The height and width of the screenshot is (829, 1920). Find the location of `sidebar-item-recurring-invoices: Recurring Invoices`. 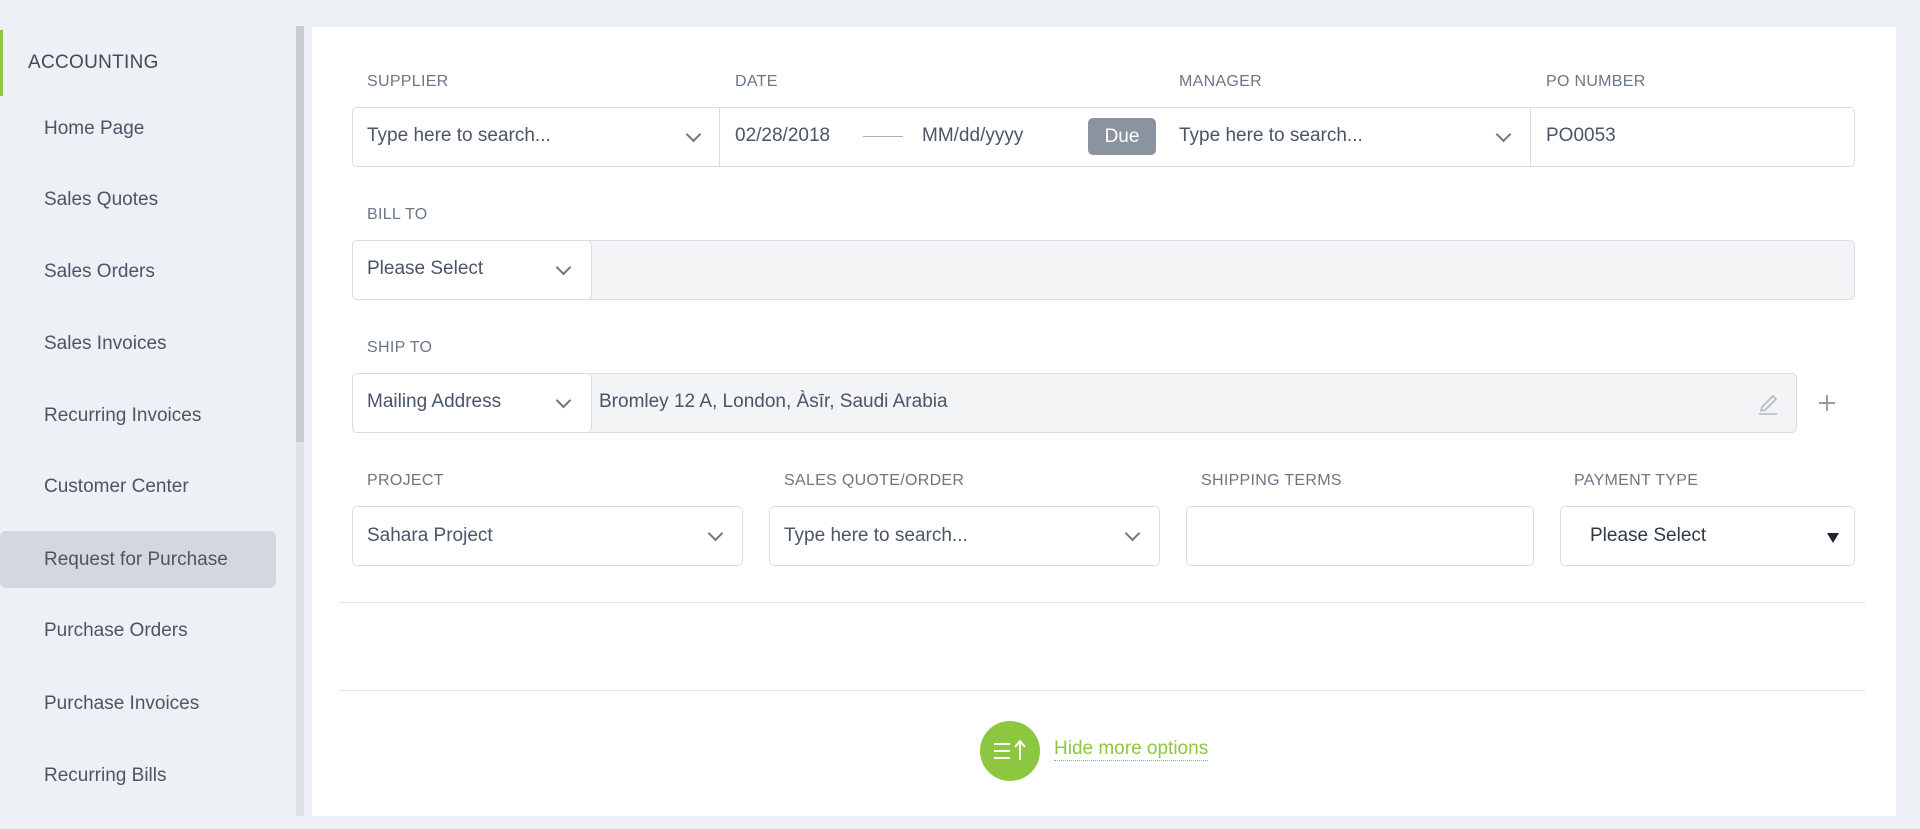

sidebar-item-recurring-invoices: Recurring Invoices is located at coordinates (138, 415).